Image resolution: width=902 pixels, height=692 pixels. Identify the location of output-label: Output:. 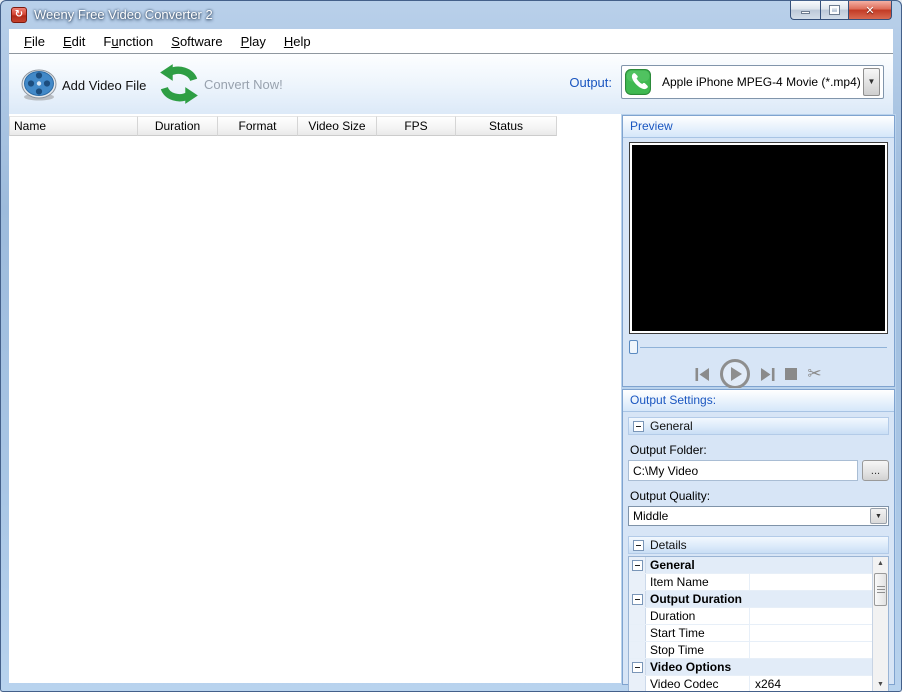
(590, 82).